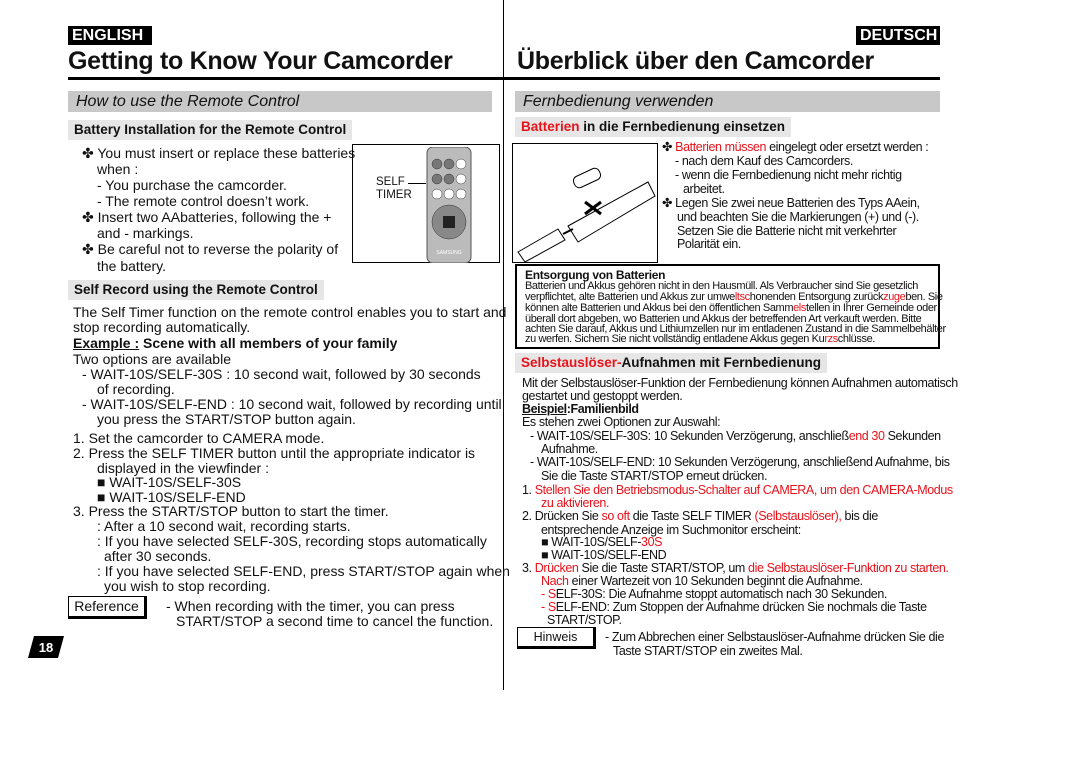 The image size is (1080, 771). What do you see at coordinates (199, 438) in the screenshot?
I see `step-line: 1. Set the camcorder to CAMERA mode.` at bounding box center [199, 438].